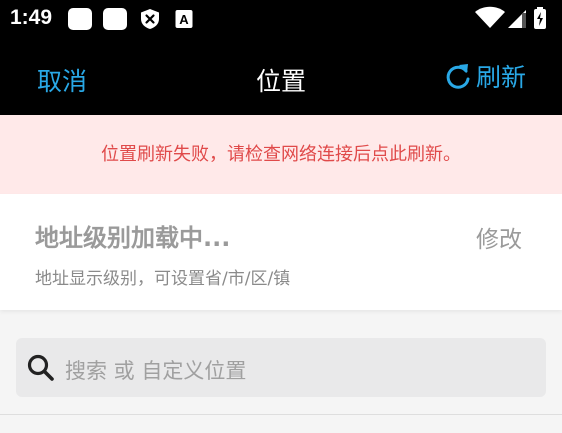  Describe the element at coordinates (490, 17) in the screenshot. I see `wifi-icon` at that location.